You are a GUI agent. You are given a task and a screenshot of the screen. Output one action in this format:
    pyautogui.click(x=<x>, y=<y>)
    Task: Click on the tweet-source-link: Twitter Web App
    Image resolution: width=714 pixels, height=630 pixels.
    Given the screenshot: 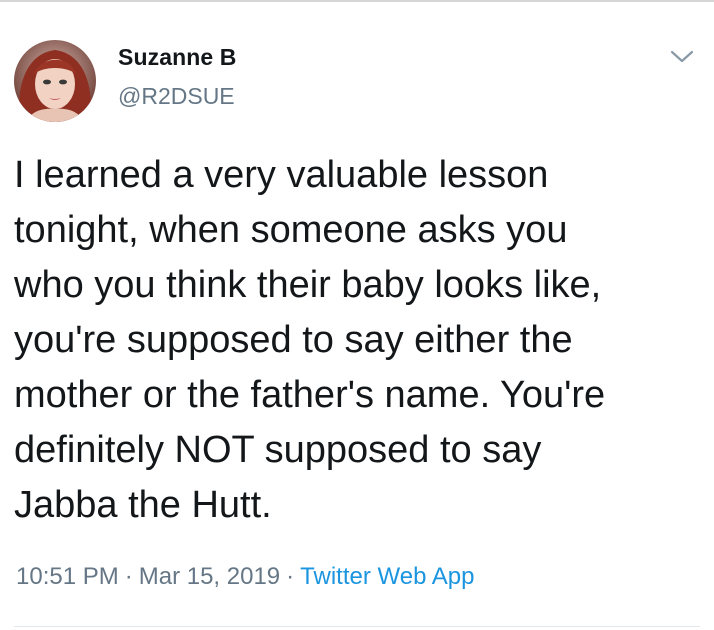 What is the action you would take?
    pyautogui.click(x=387, y=576)
    